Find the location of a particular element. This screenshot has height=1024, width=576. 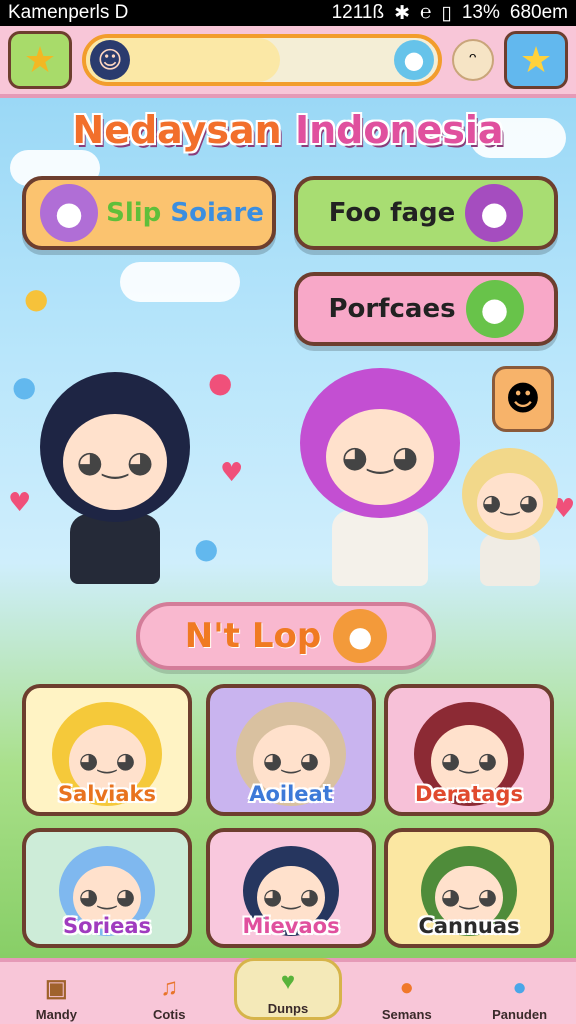

character-name: Sorieas is located at coordinates (107, 926).